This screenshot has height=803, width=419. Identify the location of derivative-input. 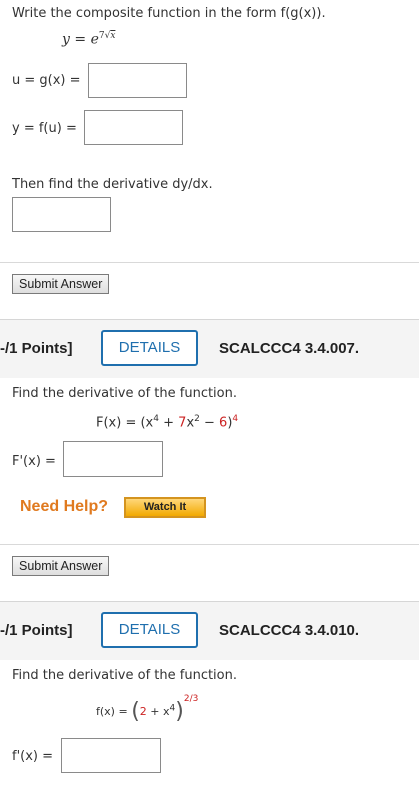
(61, 214).